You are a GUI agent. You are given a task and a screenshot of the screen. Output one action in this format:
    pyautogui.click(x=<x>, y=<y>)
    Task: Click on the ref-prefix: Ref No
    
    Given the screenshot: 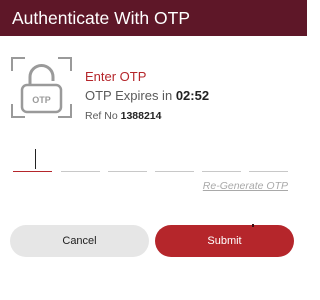 What is the action you would take?
    pyautogui.click(x=101, y=116)
    